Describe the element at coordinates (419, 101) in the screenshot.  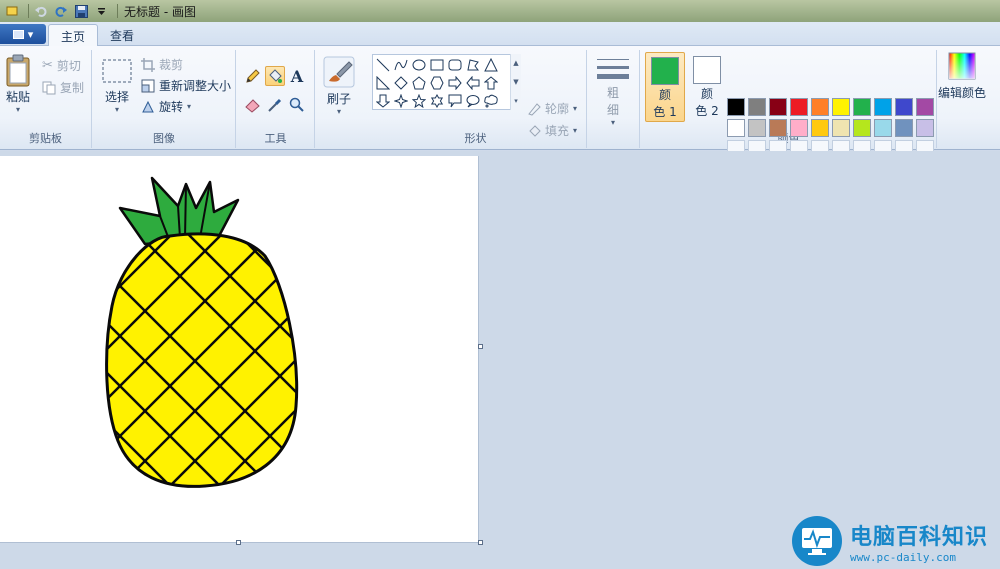
I see `five-point-star-shape` at that location.